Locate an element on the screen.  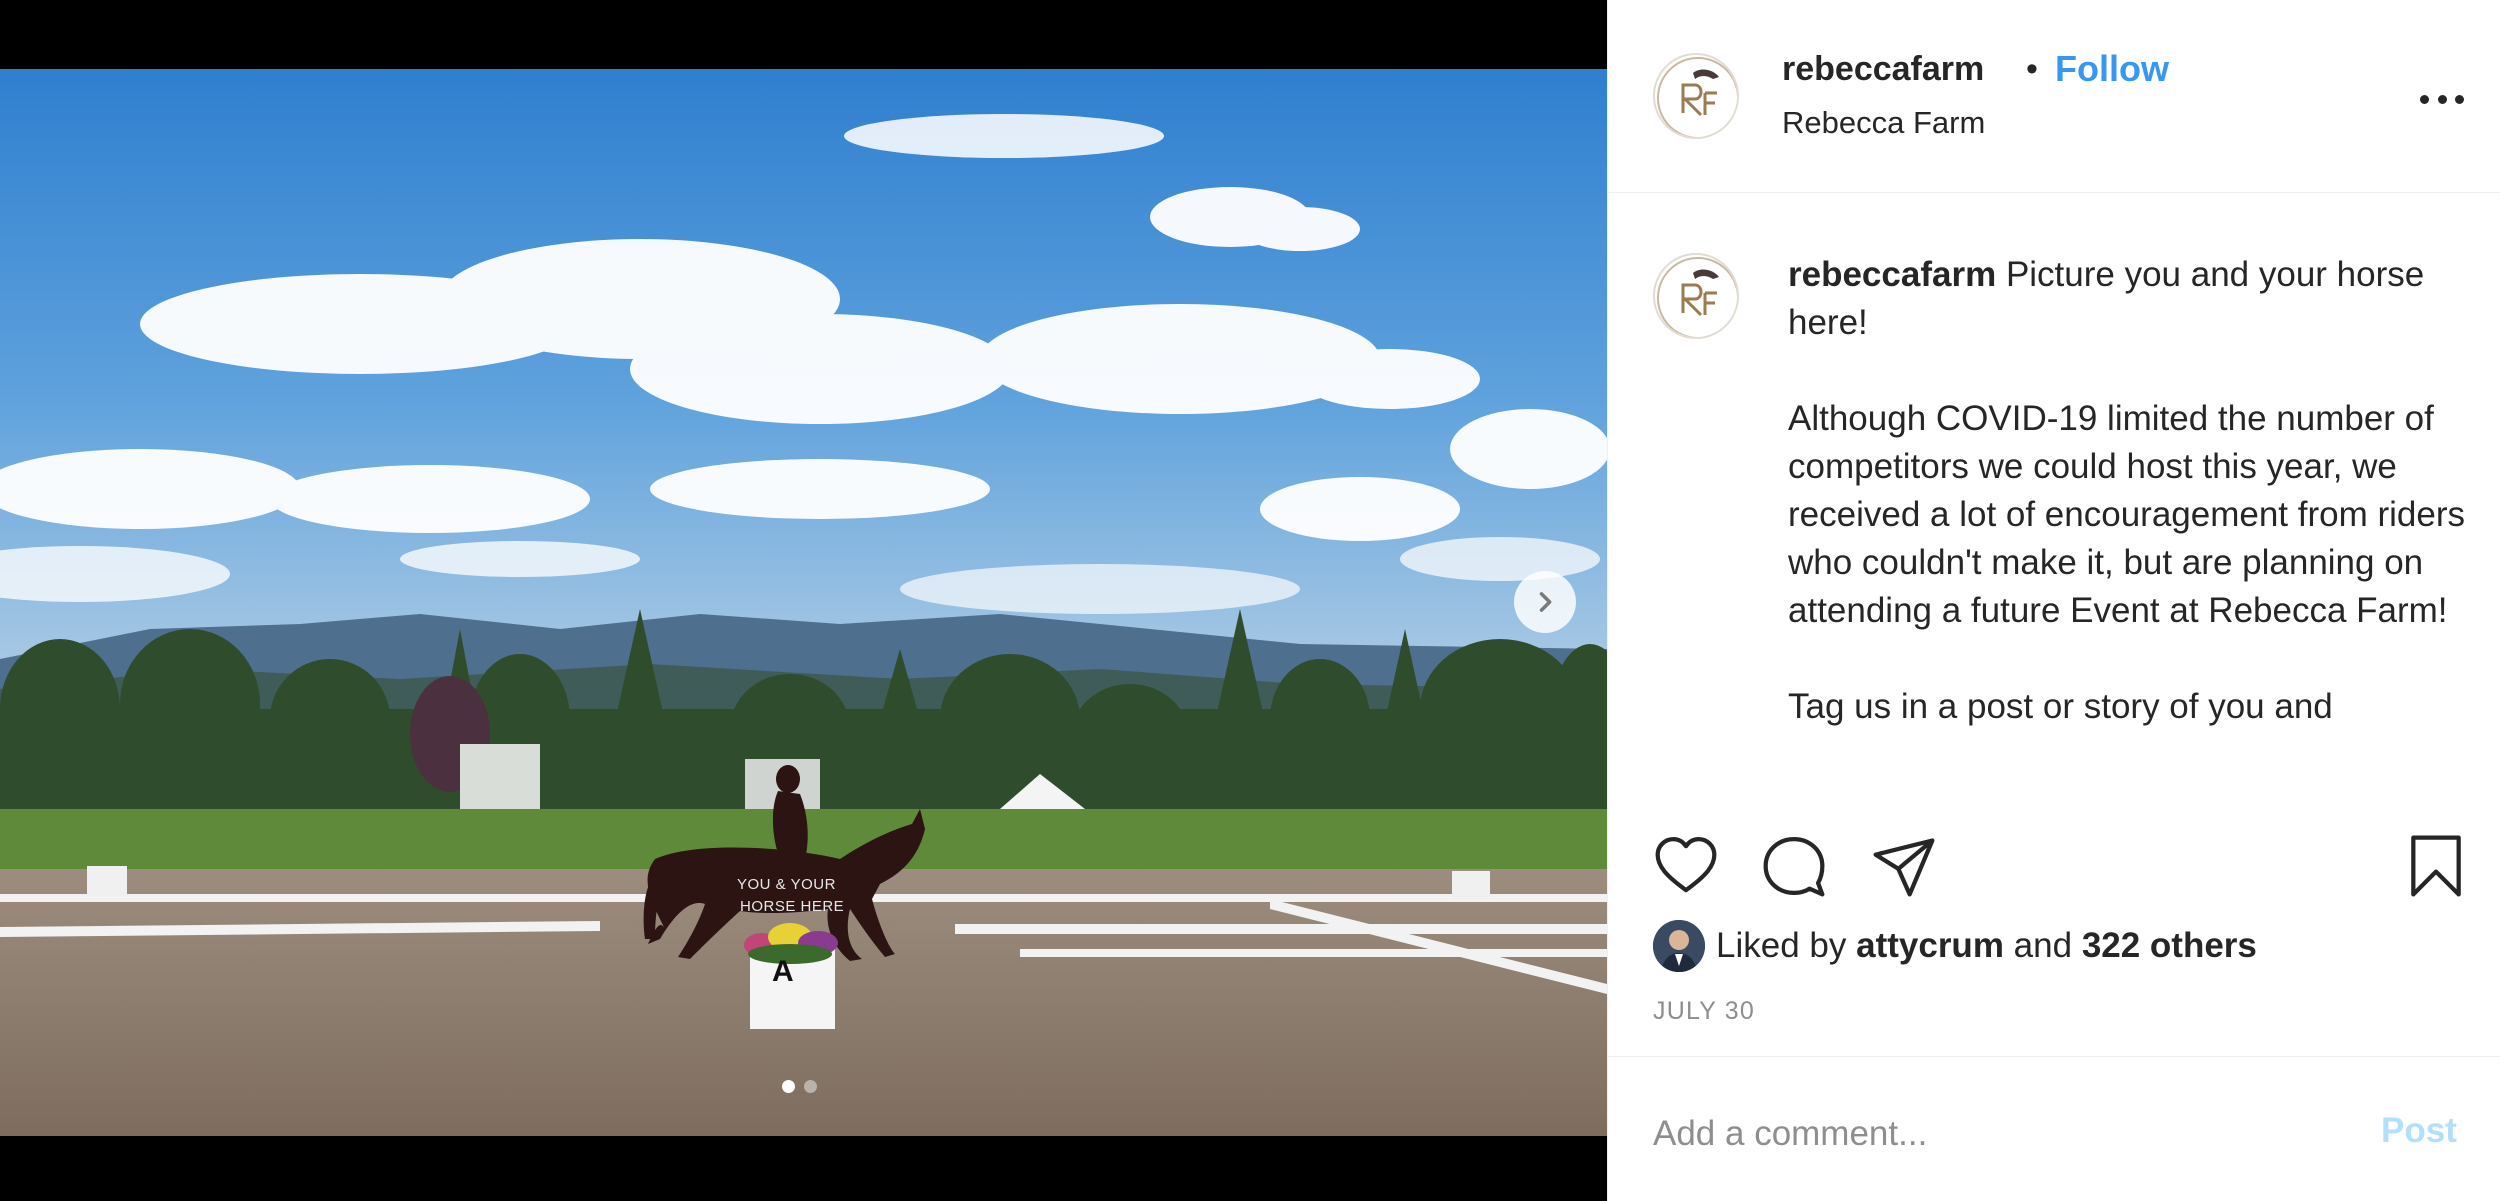
post-date: JULY 30 is located at coordinates (1704, 1011).